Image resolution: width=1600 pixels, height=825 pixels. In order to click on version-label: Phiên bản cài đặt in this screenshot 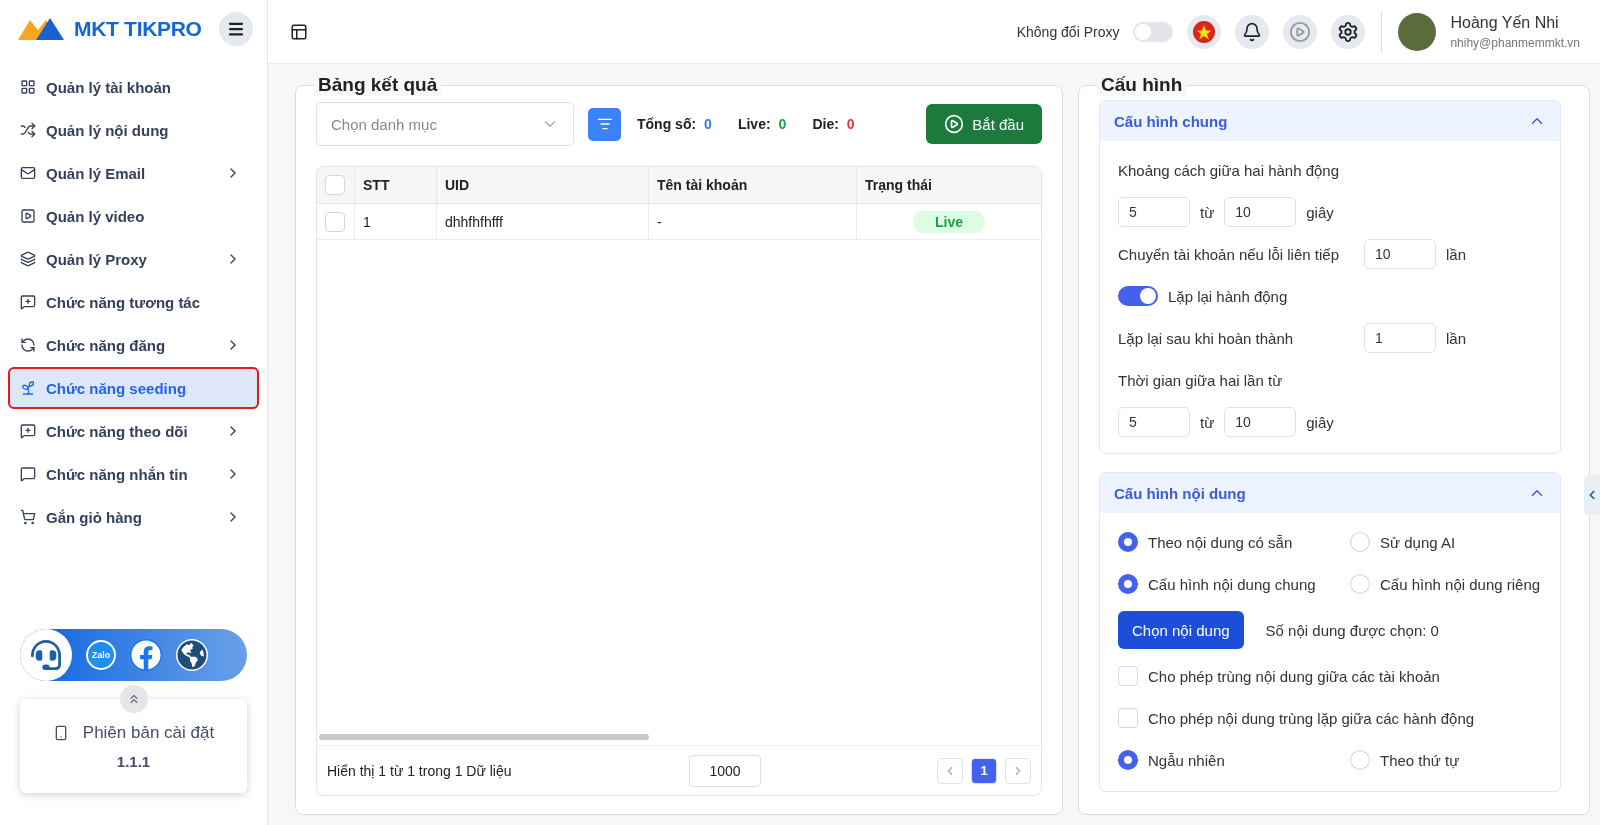, I will do `click(148, 732)`.